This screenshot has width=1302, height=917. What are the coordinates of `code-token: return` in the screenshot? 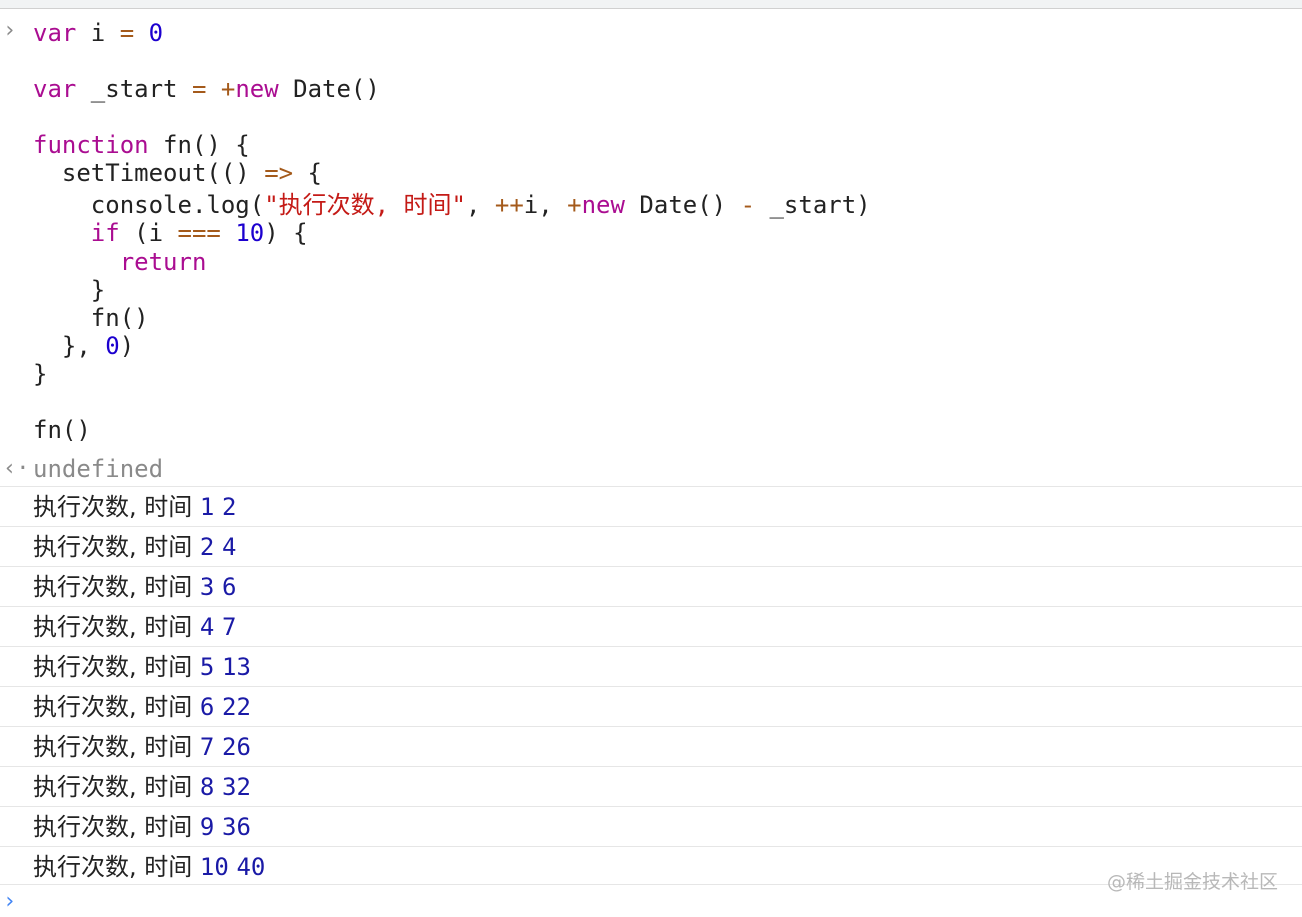 It's located at (163, 262).